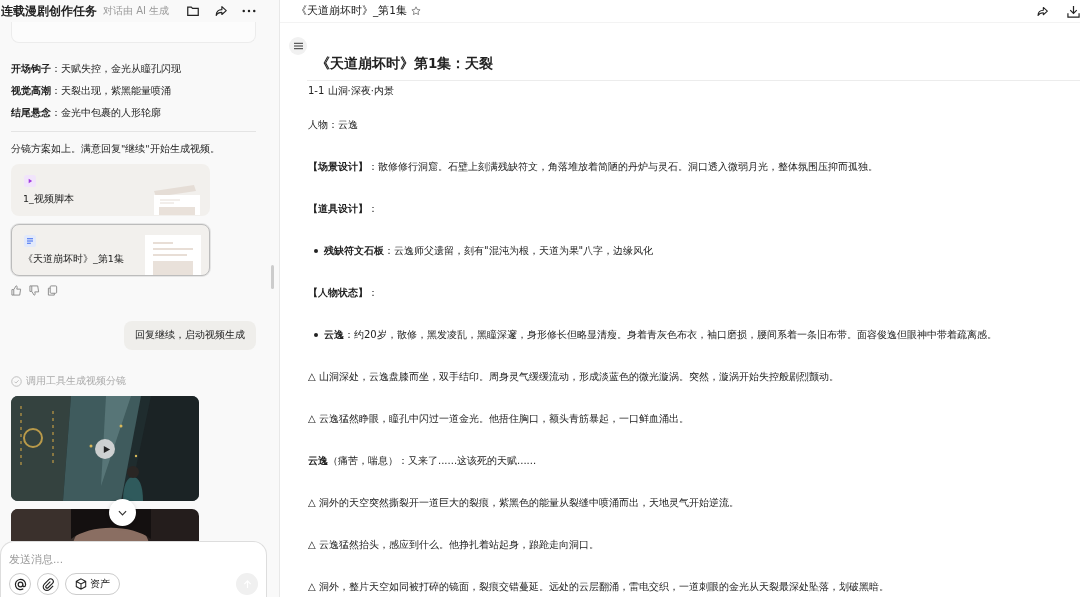 Image resolution: width=1080 pixels, height=597 pixels. What do you see at coordinates (49, 11) in the screenshot?
I see `chat-title: 连载漫剧创作任务` at bounding box center [49, 11].